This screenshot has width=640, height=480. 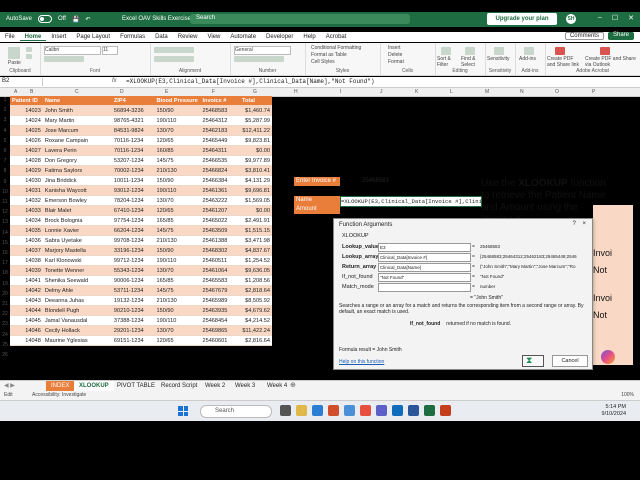 I want to click on row-header-15: 15, so click(x=5, y=243).